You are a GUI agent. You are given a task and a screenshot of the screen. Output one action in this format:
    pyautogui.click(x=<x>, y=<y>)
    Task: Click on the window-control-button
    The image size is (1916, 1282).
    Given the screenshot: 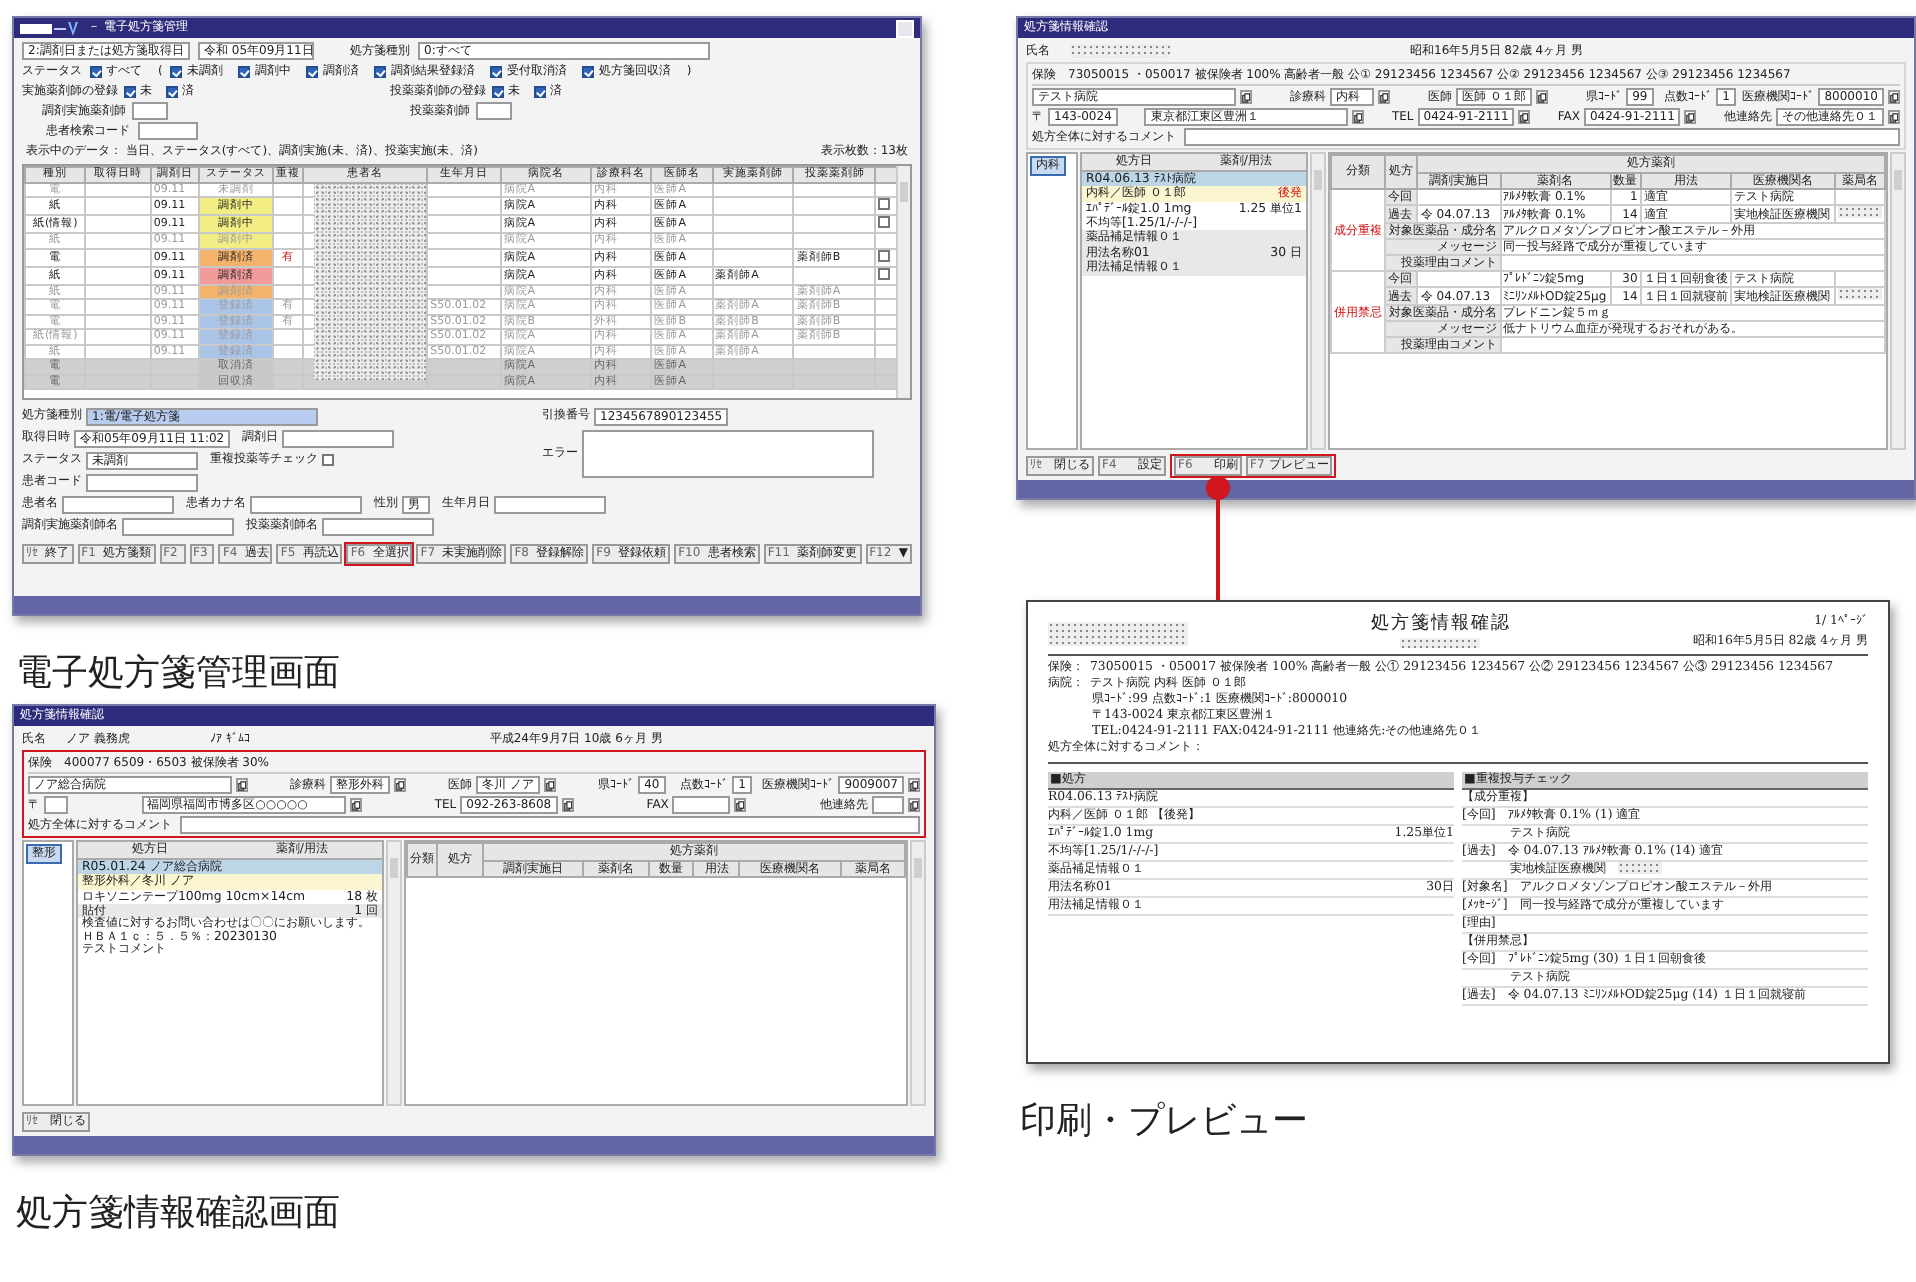 What is the action you would take?
    pyautogui.click(x=905, y=28)
    